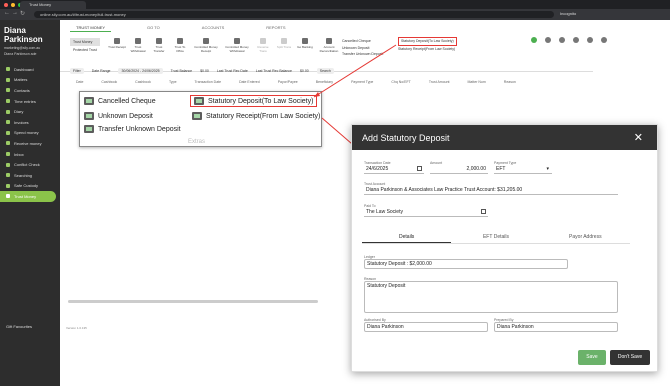 The height and width of the screenshot is (386, 670). I want to click on incognito-label: Incognito, so click(568, 13).